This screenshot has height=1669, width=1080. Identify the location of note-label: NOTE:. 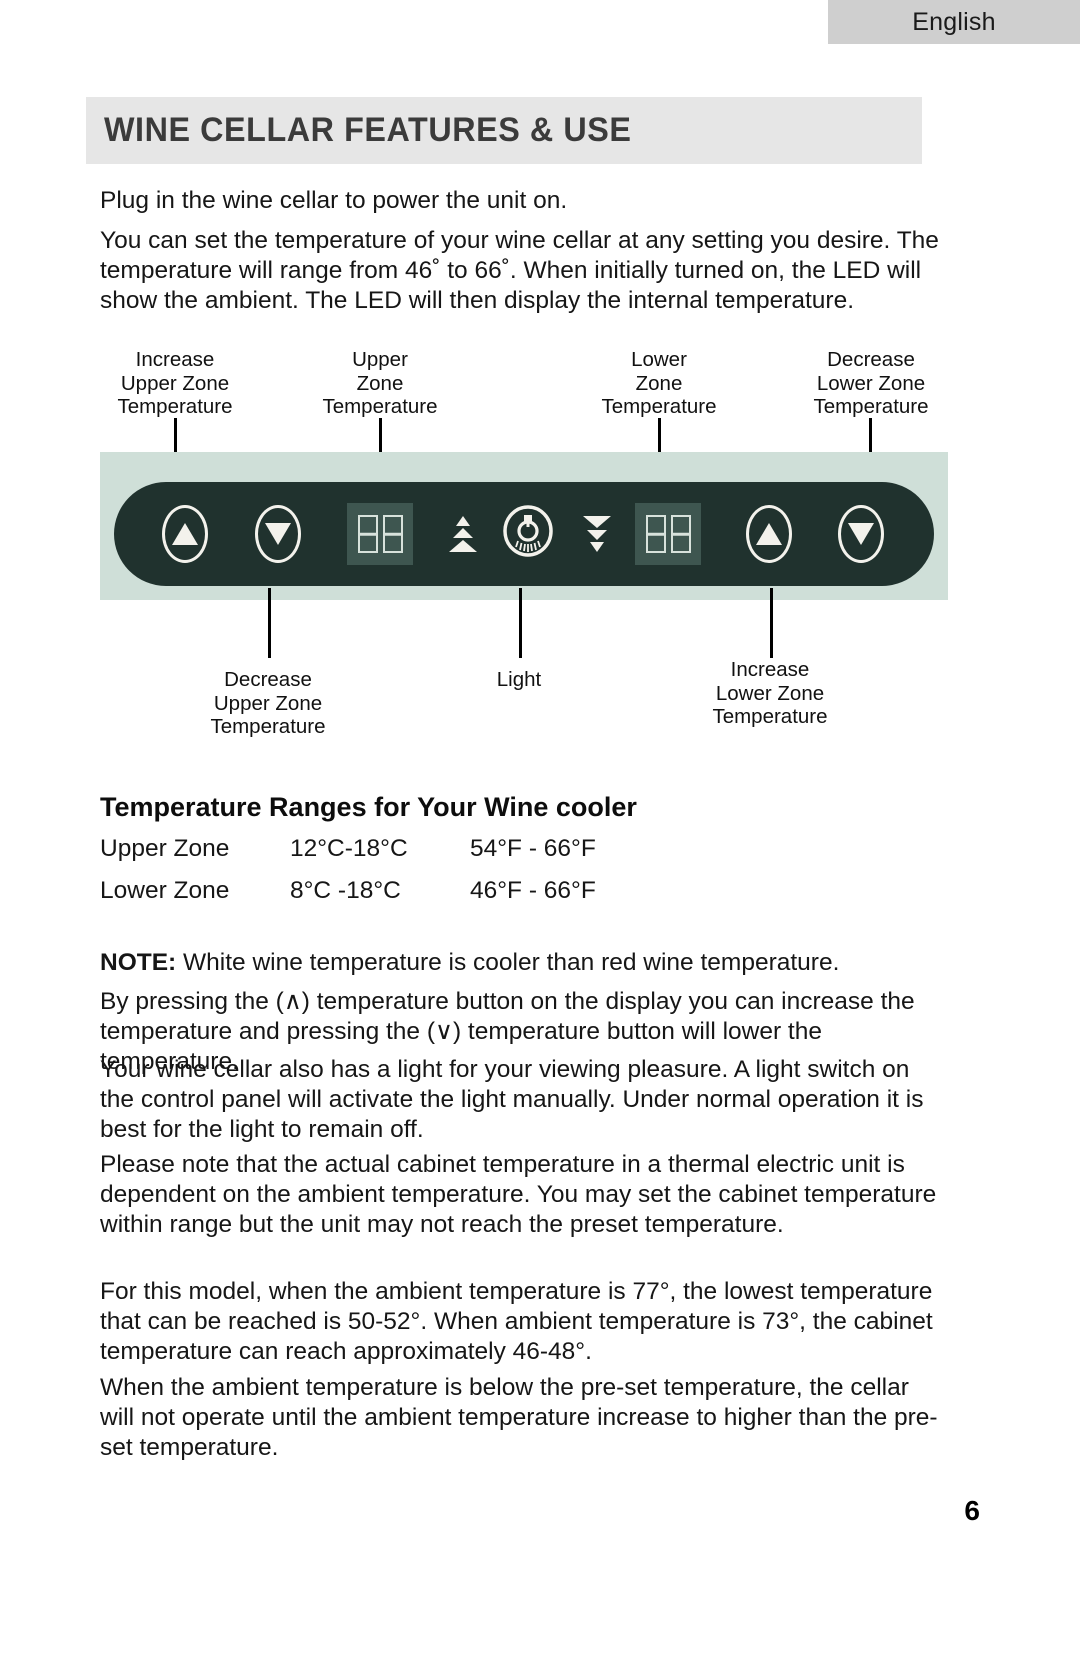
(138, 962).